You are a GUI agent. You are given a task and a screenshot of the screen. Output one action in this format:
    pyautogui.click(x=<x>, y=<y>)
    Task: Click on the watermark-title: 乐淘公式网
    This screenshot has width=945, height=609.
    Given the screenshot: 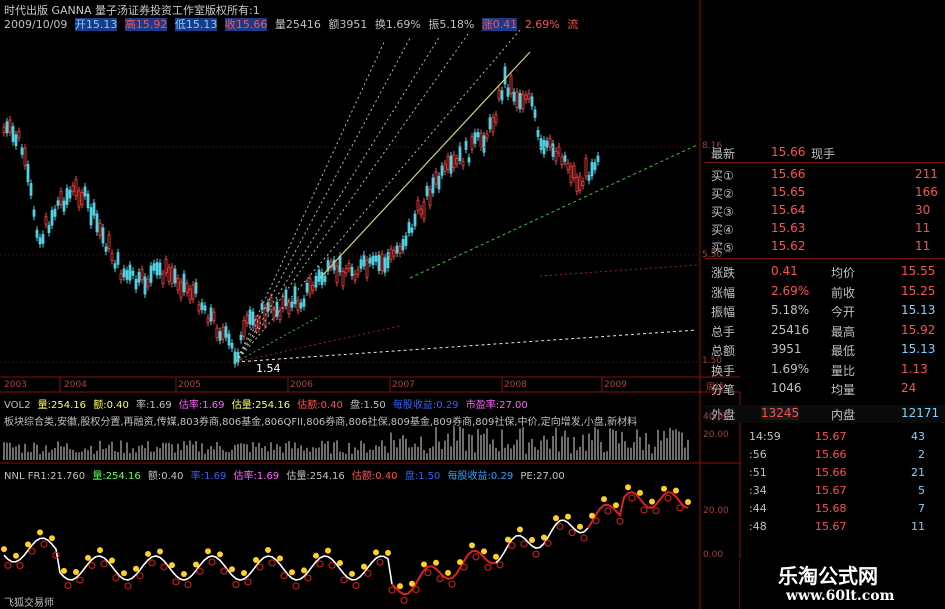 What is the action you would take?
    pyautogui.click(x=828, y=576)
    